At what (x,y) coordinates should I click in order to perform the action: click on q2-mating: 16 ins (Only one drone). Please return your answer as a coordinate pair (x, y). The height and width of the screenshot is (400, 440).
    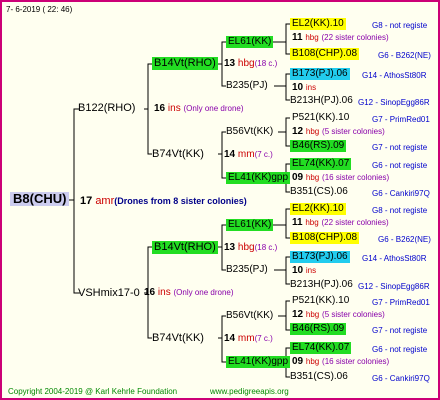
    Looking at the image, I should click on (189, 293).